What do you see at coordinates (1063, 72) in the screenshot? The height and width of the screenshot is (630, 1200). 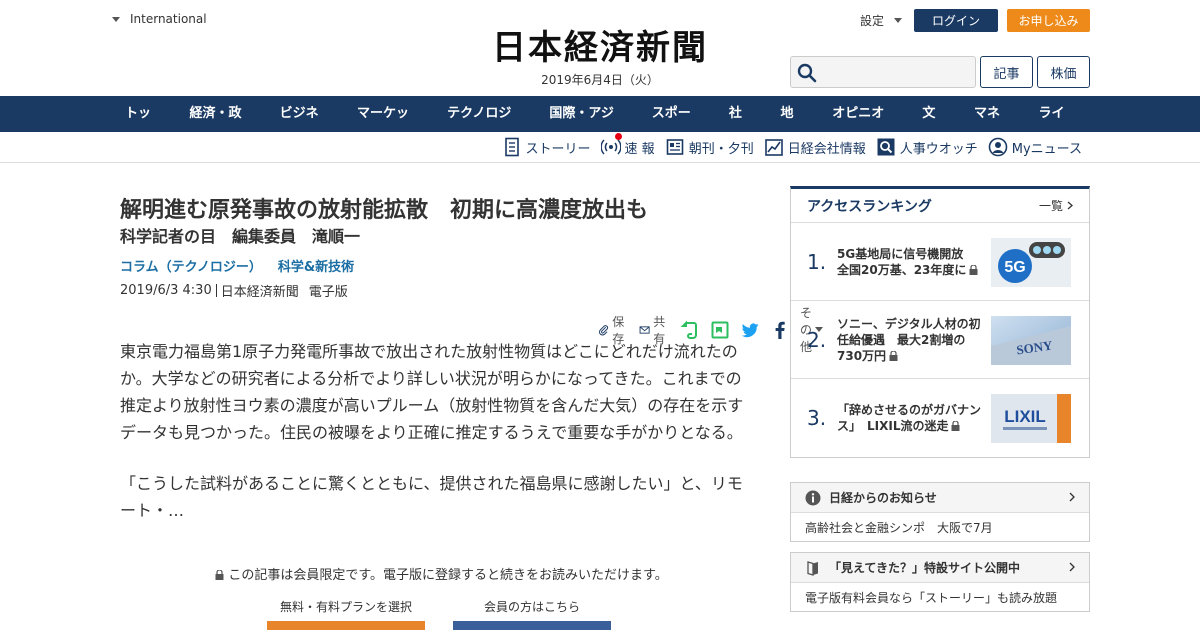 I see `stock-search-button: 株価` at bounding box center [1063, 72].